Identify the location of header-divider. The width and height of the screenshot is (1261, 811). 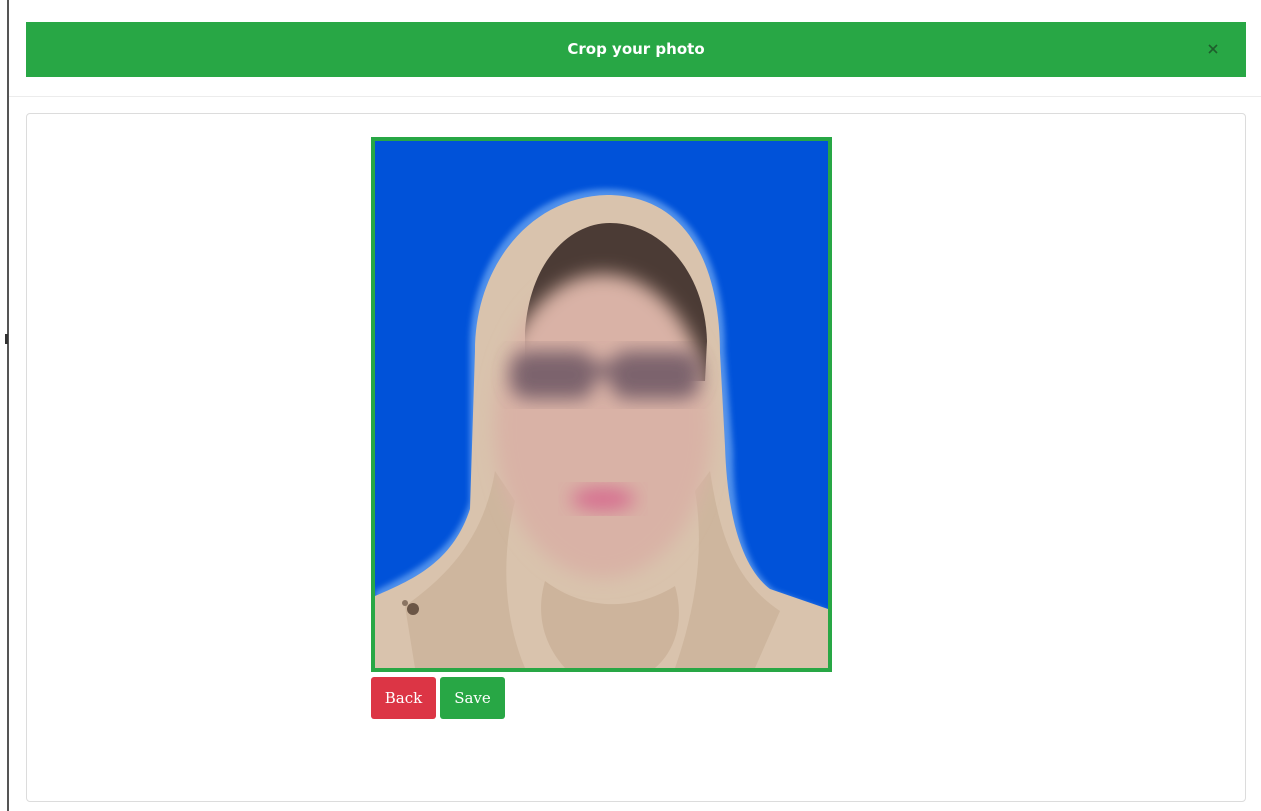
(635, 96).